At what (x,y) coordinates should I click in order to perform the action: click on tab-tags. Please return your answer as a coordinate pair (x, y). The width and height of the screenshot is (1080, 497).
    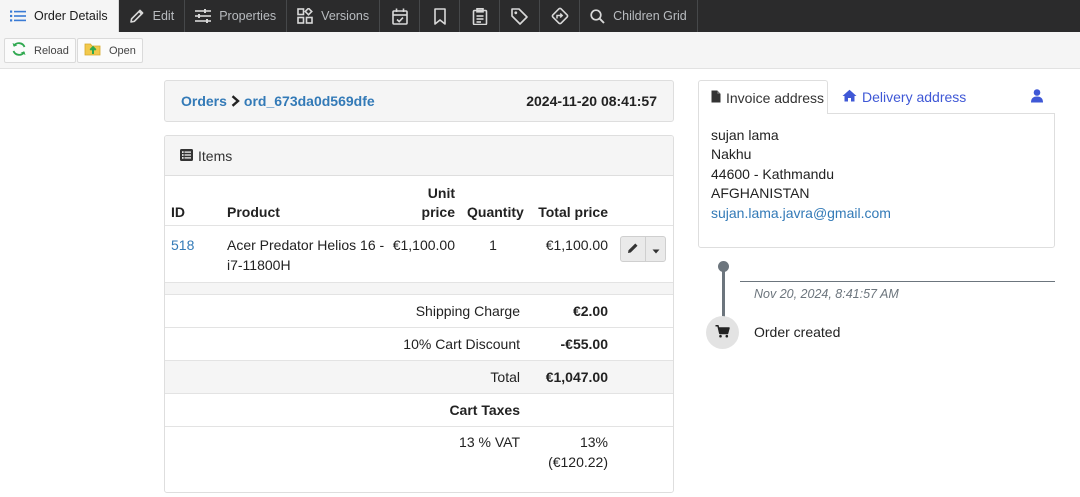
    Looking at the image, I should click on (520, 16).